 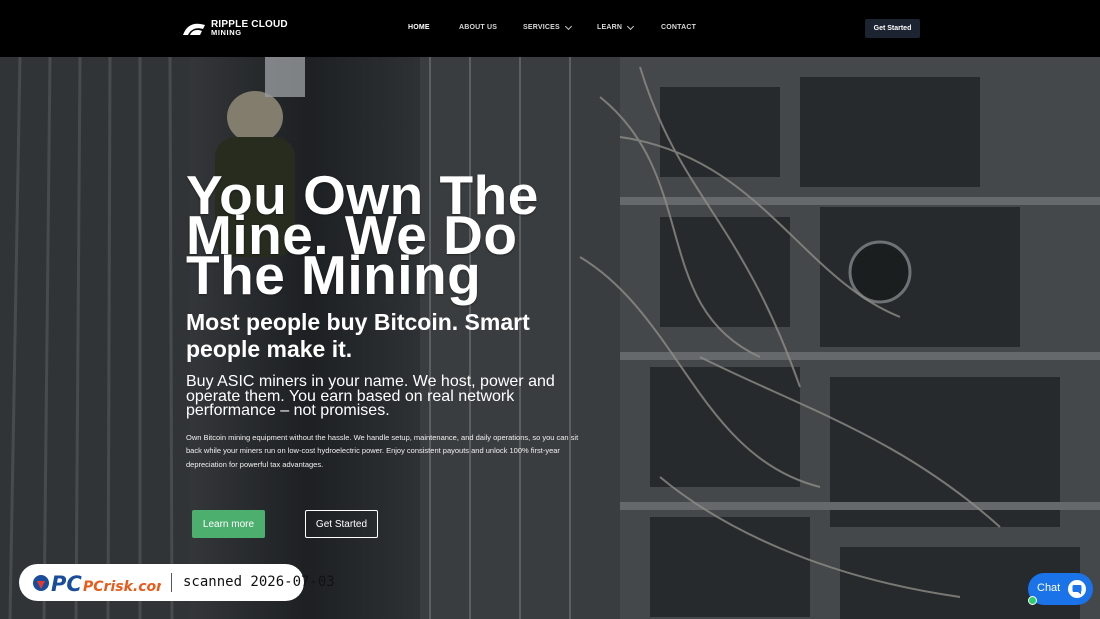 I want to click on site-logo: RIPPLE CLOUD MINING, so click(x=234, y=28).